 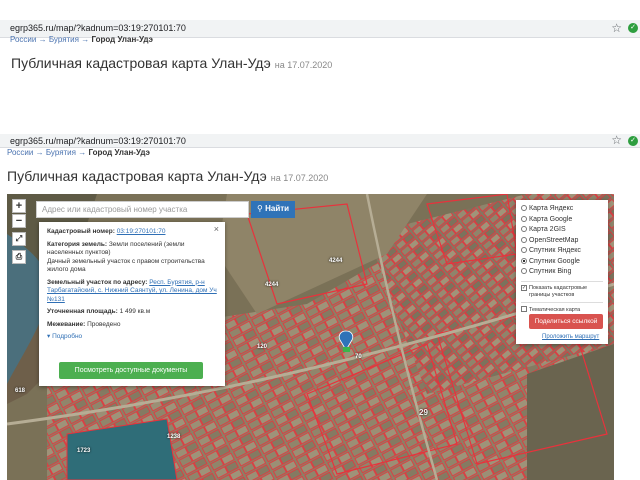 I want to click on category-label: Категория земель:, so click(x=77, y=244).